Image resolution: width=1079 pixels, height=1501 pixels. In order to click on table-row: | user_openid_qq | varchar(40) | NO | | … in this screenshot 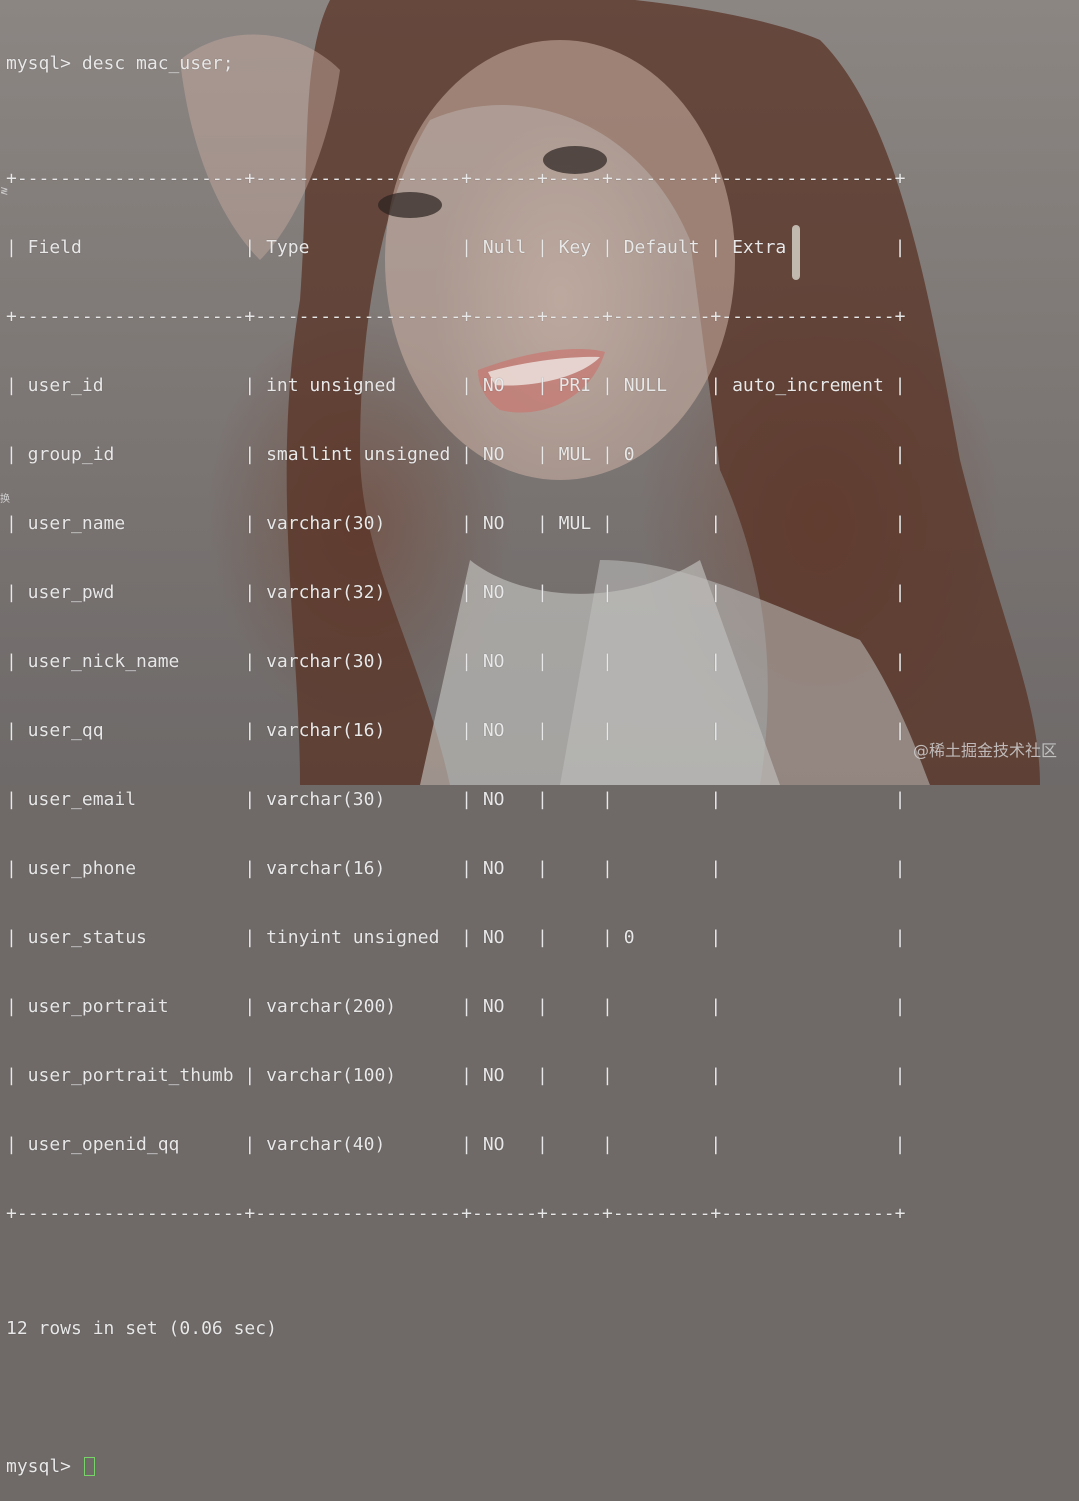, I will do `click(456, 1144)`.